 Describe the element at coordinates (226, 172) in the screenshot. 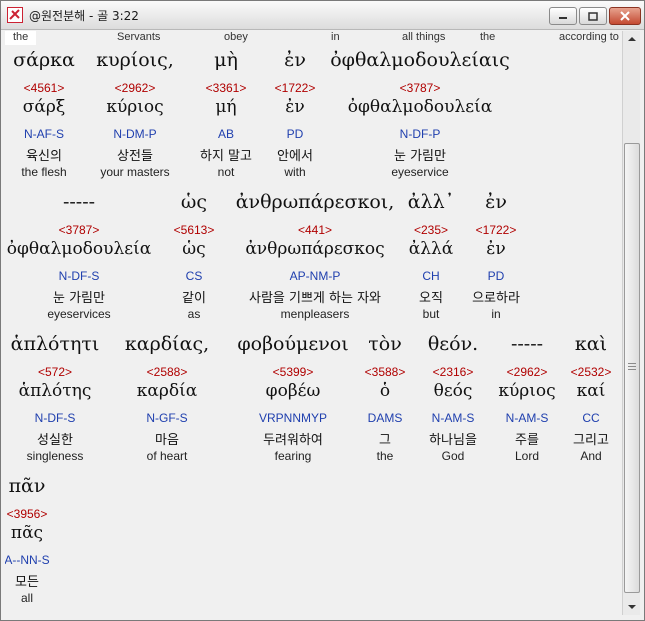

I see `english-text: not` at that location.